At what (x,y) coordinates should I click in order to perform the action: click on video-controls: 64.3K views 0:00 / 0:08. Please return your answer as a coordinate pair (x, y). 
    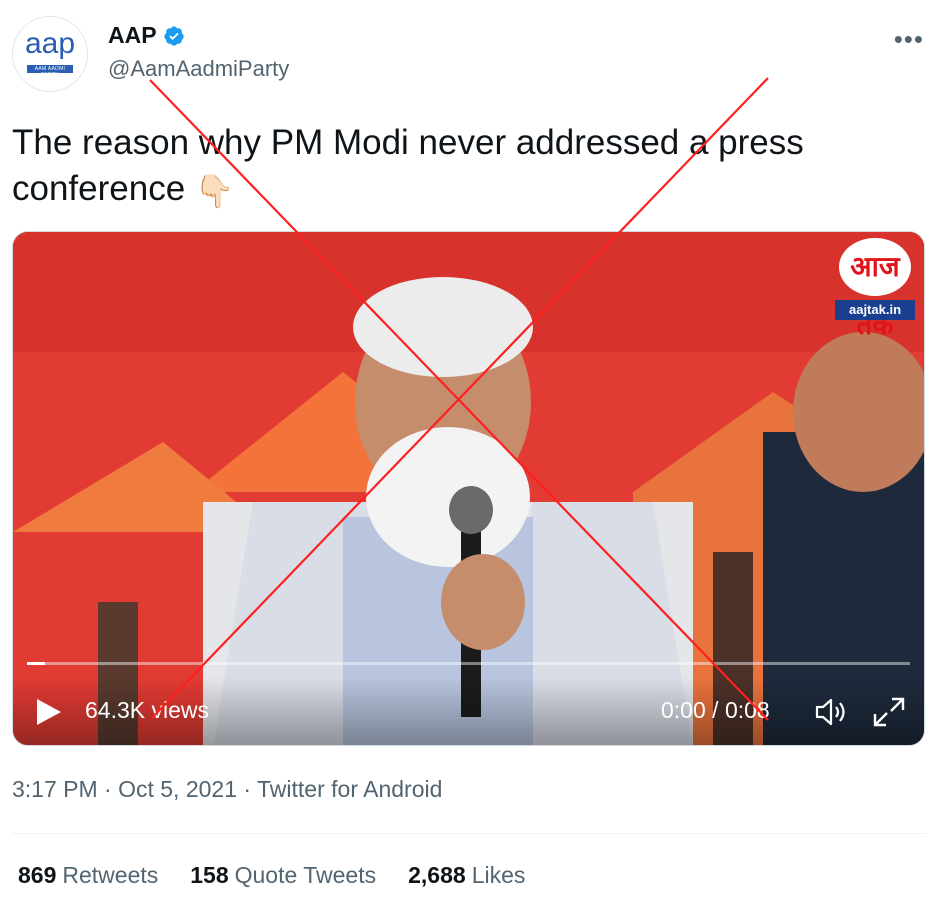
    Looking at the image, I should click on (468, 711).